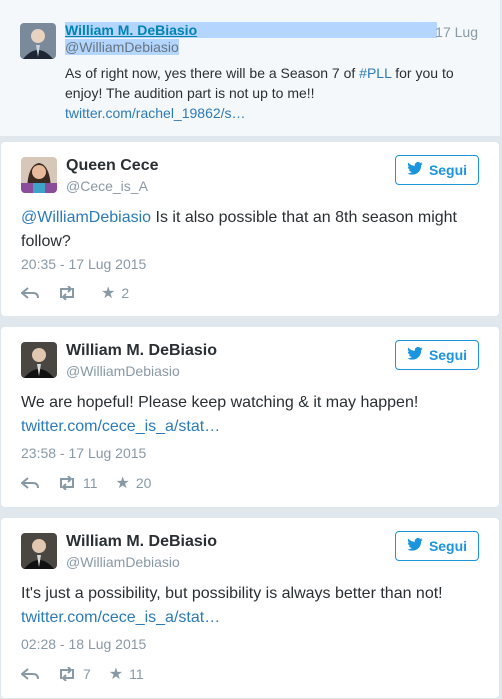  Describe the element at coordinates (87, 674) in the screenshot. I see `retweet-count: 7` at that location.